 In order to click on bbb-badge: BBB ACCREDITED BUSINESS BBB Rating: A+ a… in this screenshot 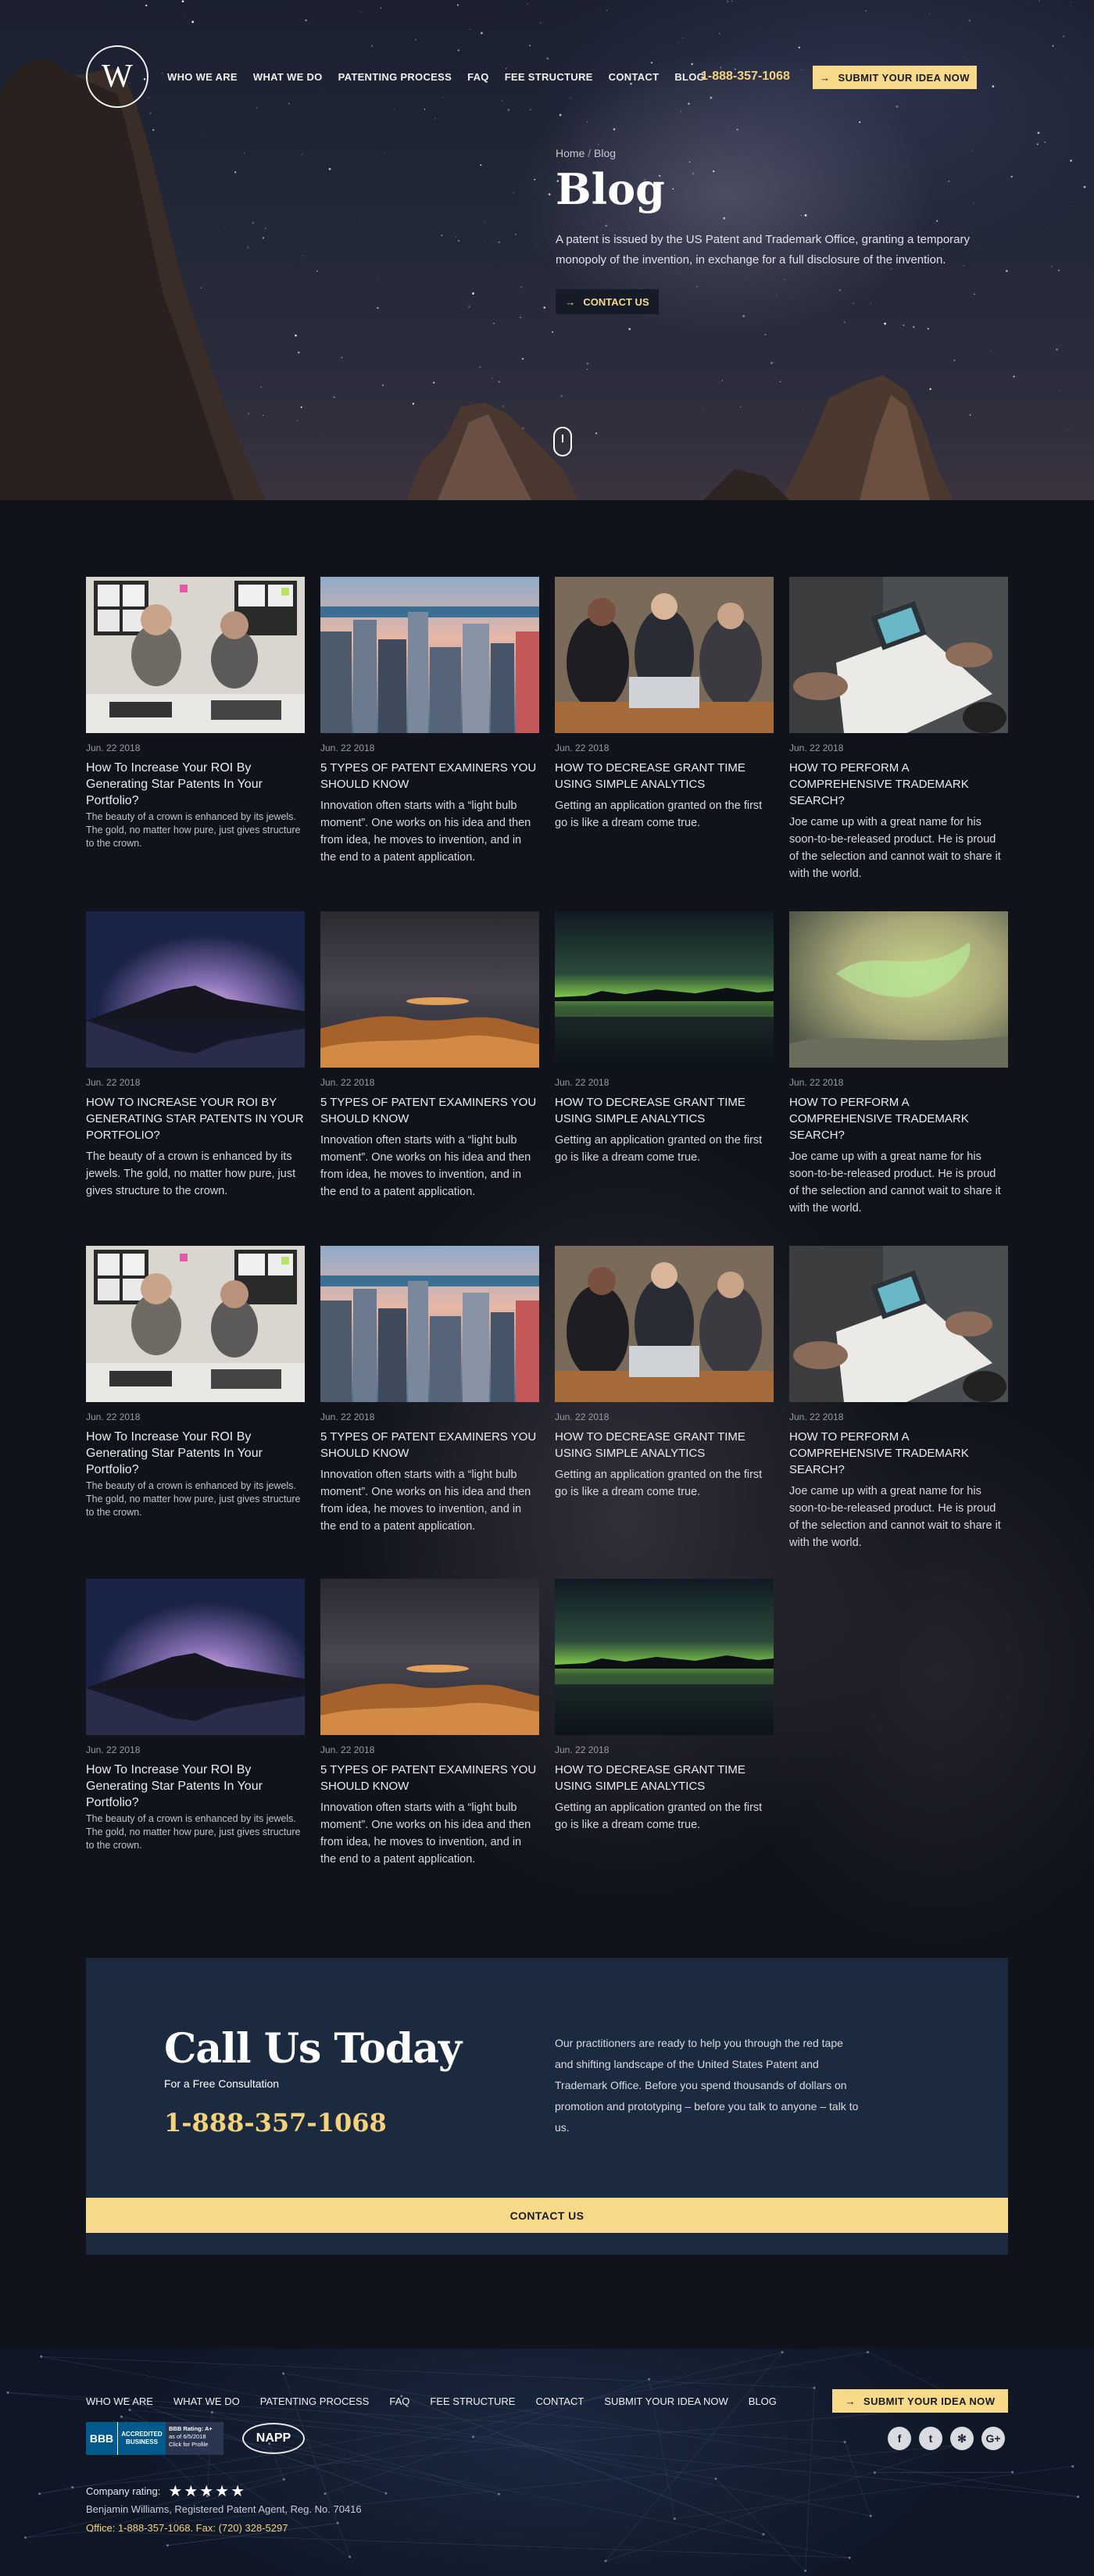, I will do `click(155, 2438)`.